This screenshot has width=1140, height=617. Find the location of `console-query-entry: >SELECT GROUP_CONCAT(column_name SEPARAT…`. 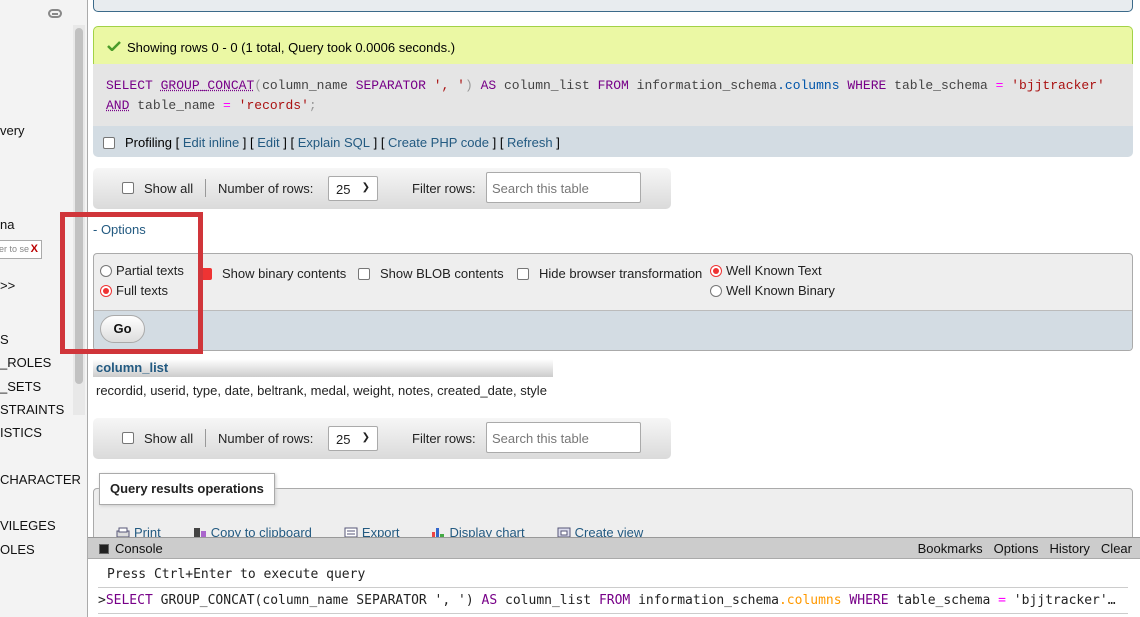

console-query-entry: >SELECT GROUP_CONCAT(column_name SEPARAT… is located at coordinates (607, 600).